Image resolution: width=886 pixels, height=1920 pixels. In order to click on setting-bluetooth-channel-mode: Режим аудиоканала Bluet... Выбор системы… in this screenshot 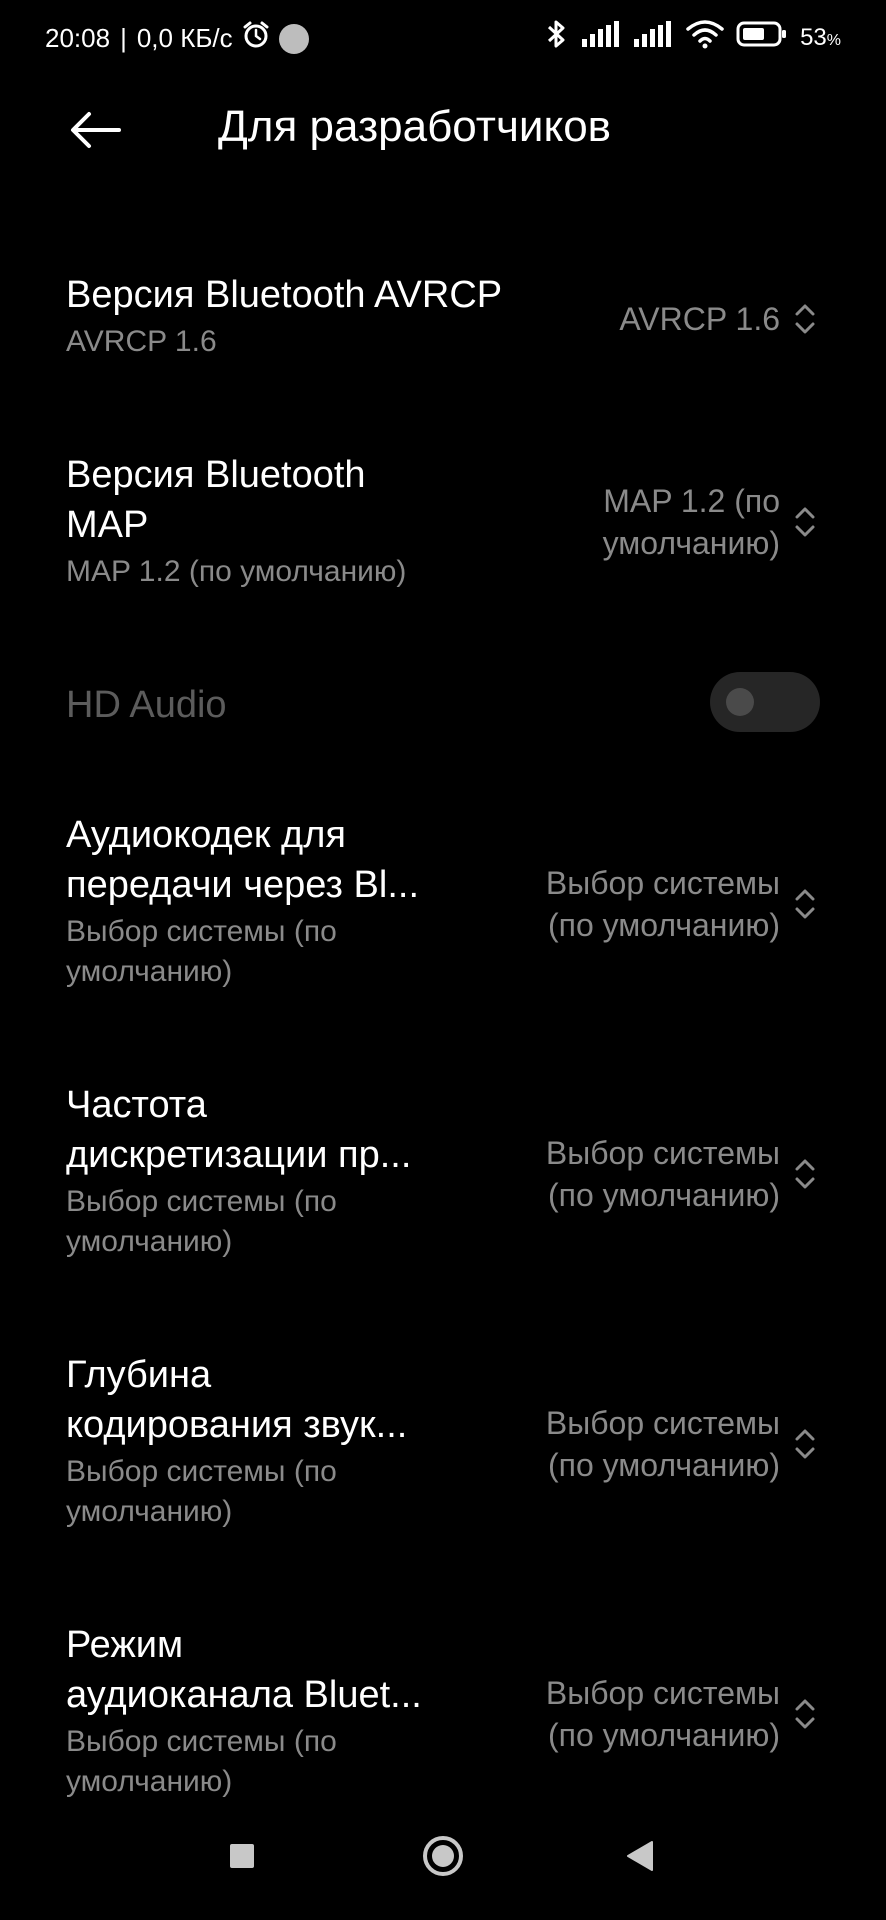, I will do `click(443, 1710)`.